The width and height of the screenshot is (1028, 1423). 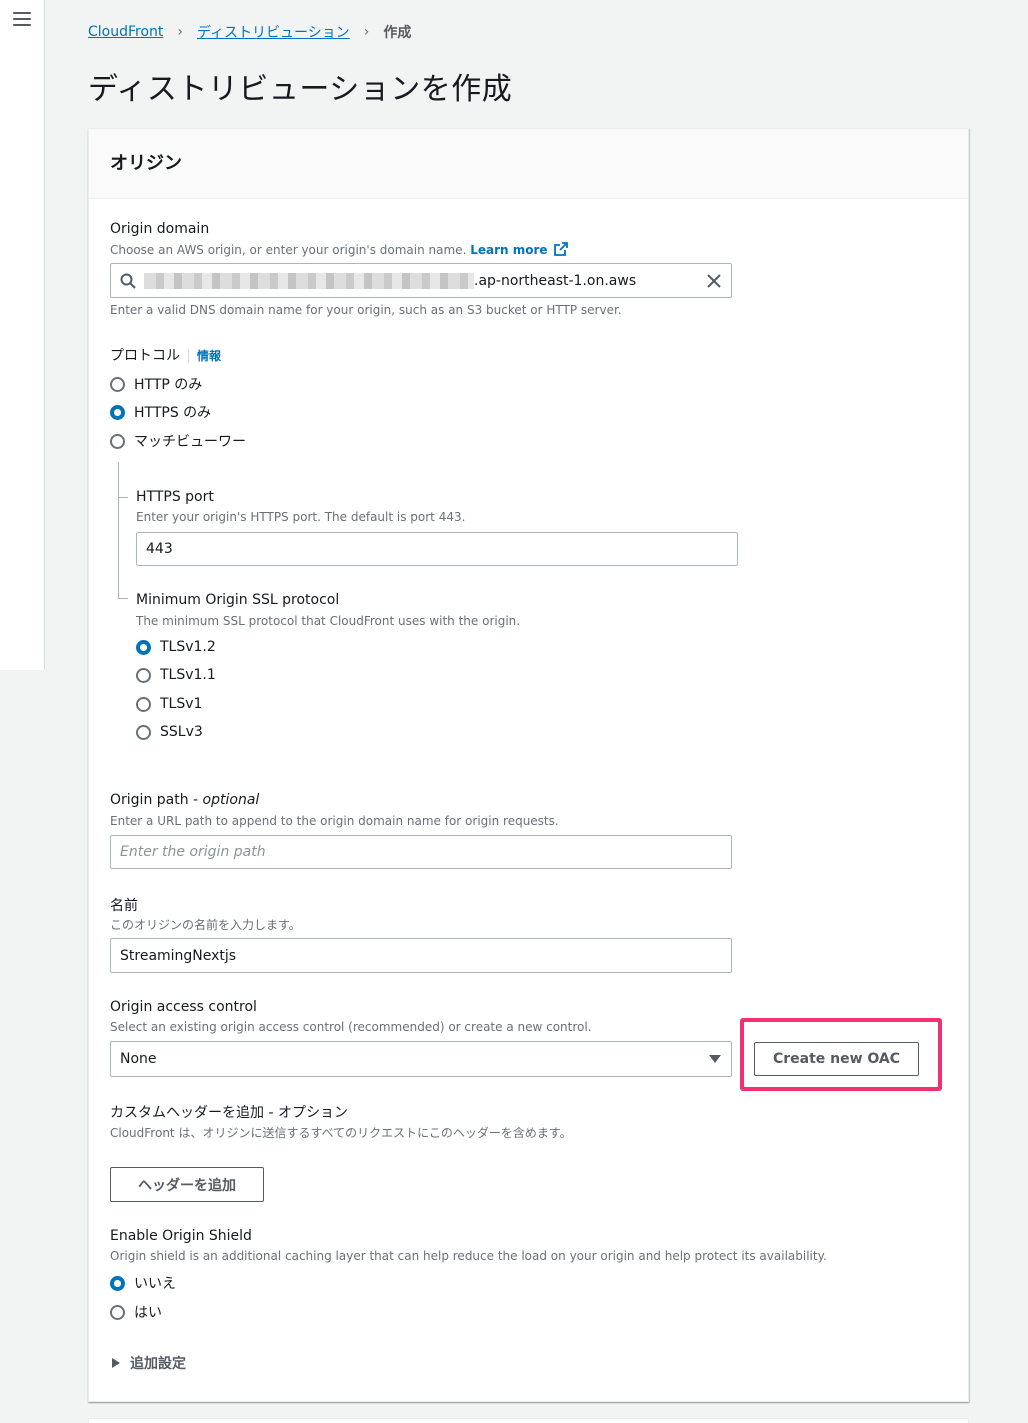 I want to click on ssl-radio-tlsv1: TLSv1, so click(x=169, y=704).